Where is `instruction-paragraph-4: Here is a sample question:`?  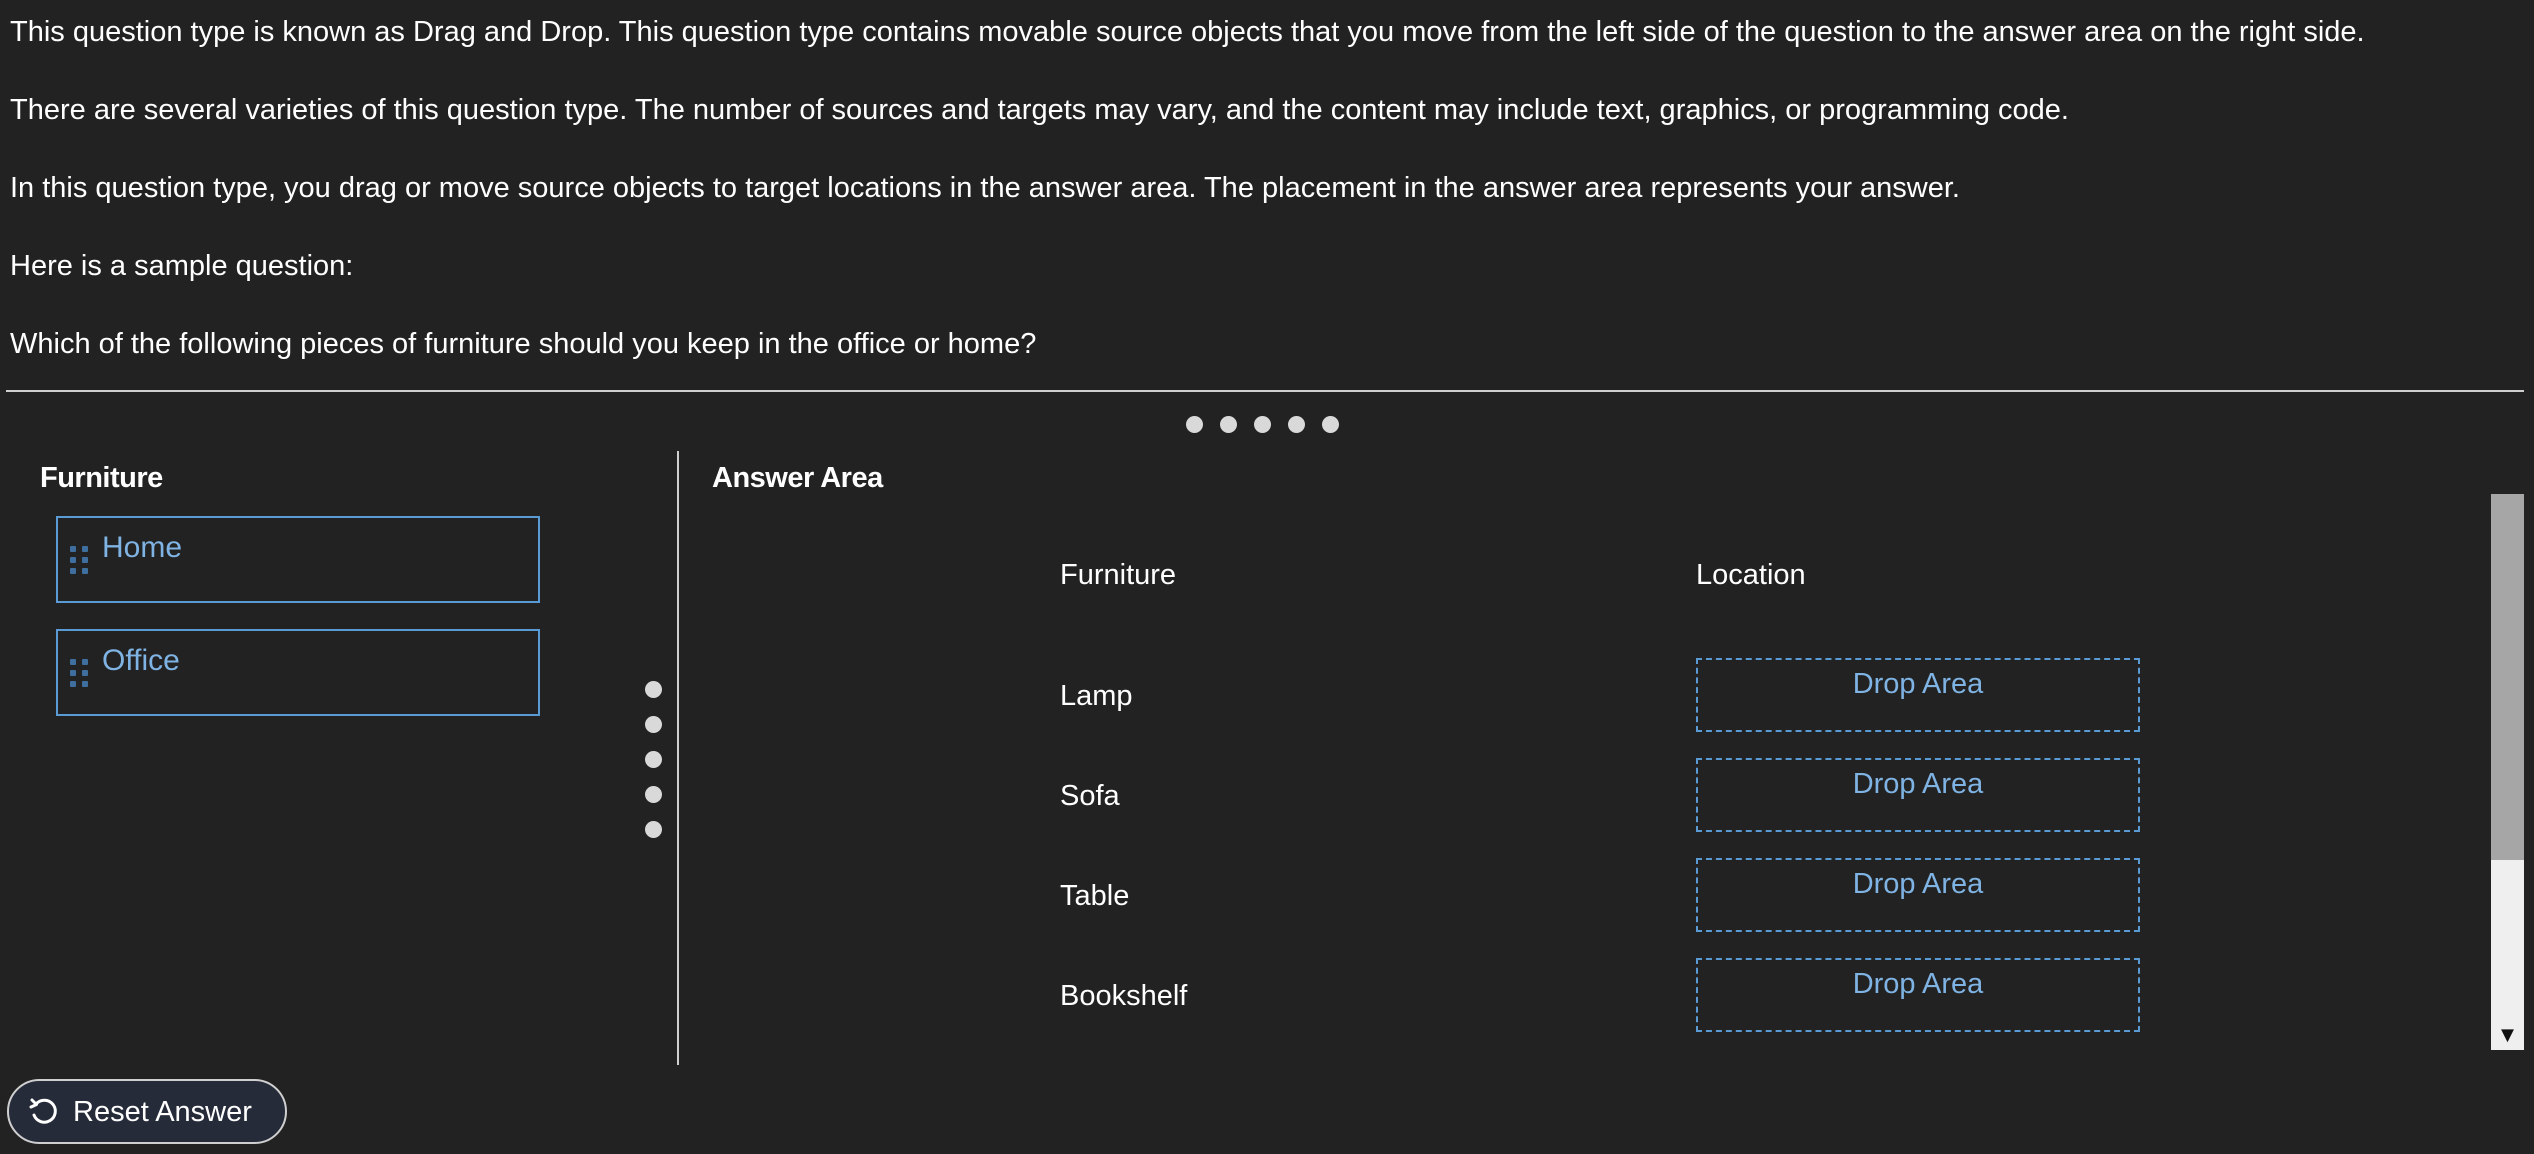 instruction-paragraph-4: Here is a sample question: is located at coordinates (182, 266).